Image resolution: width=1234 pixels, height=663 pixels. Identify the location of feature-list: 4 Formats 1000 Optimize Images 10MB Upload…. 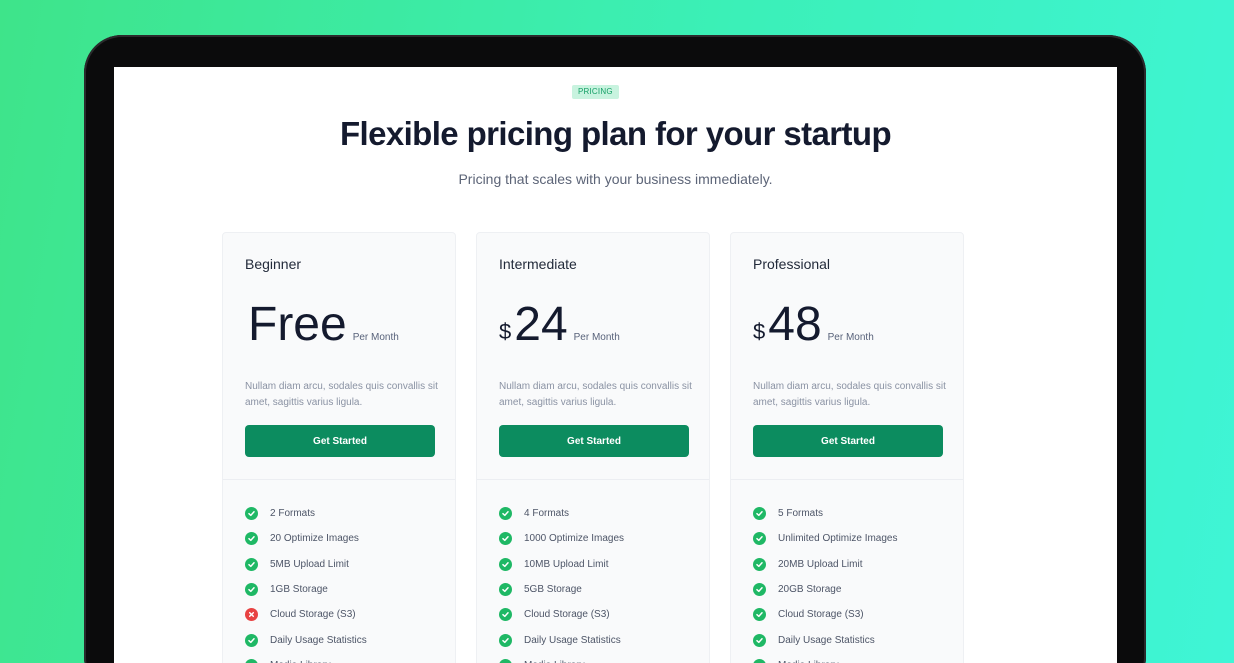
(561, 582).